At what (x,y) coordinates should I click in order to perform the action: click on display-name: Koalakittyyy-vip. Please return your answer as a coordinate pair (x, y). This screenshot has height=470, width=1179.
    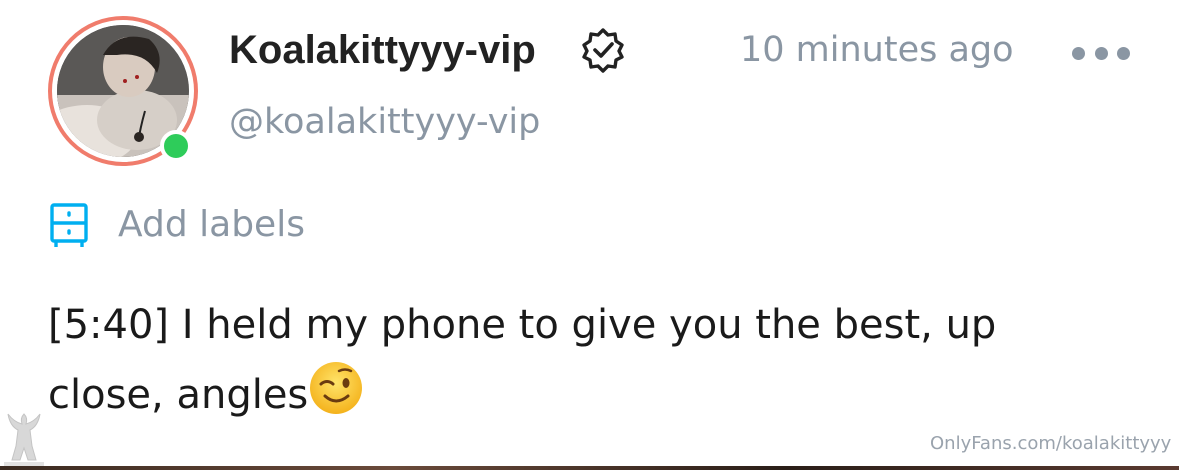
    Looking at the image, I should click on (382, 50).